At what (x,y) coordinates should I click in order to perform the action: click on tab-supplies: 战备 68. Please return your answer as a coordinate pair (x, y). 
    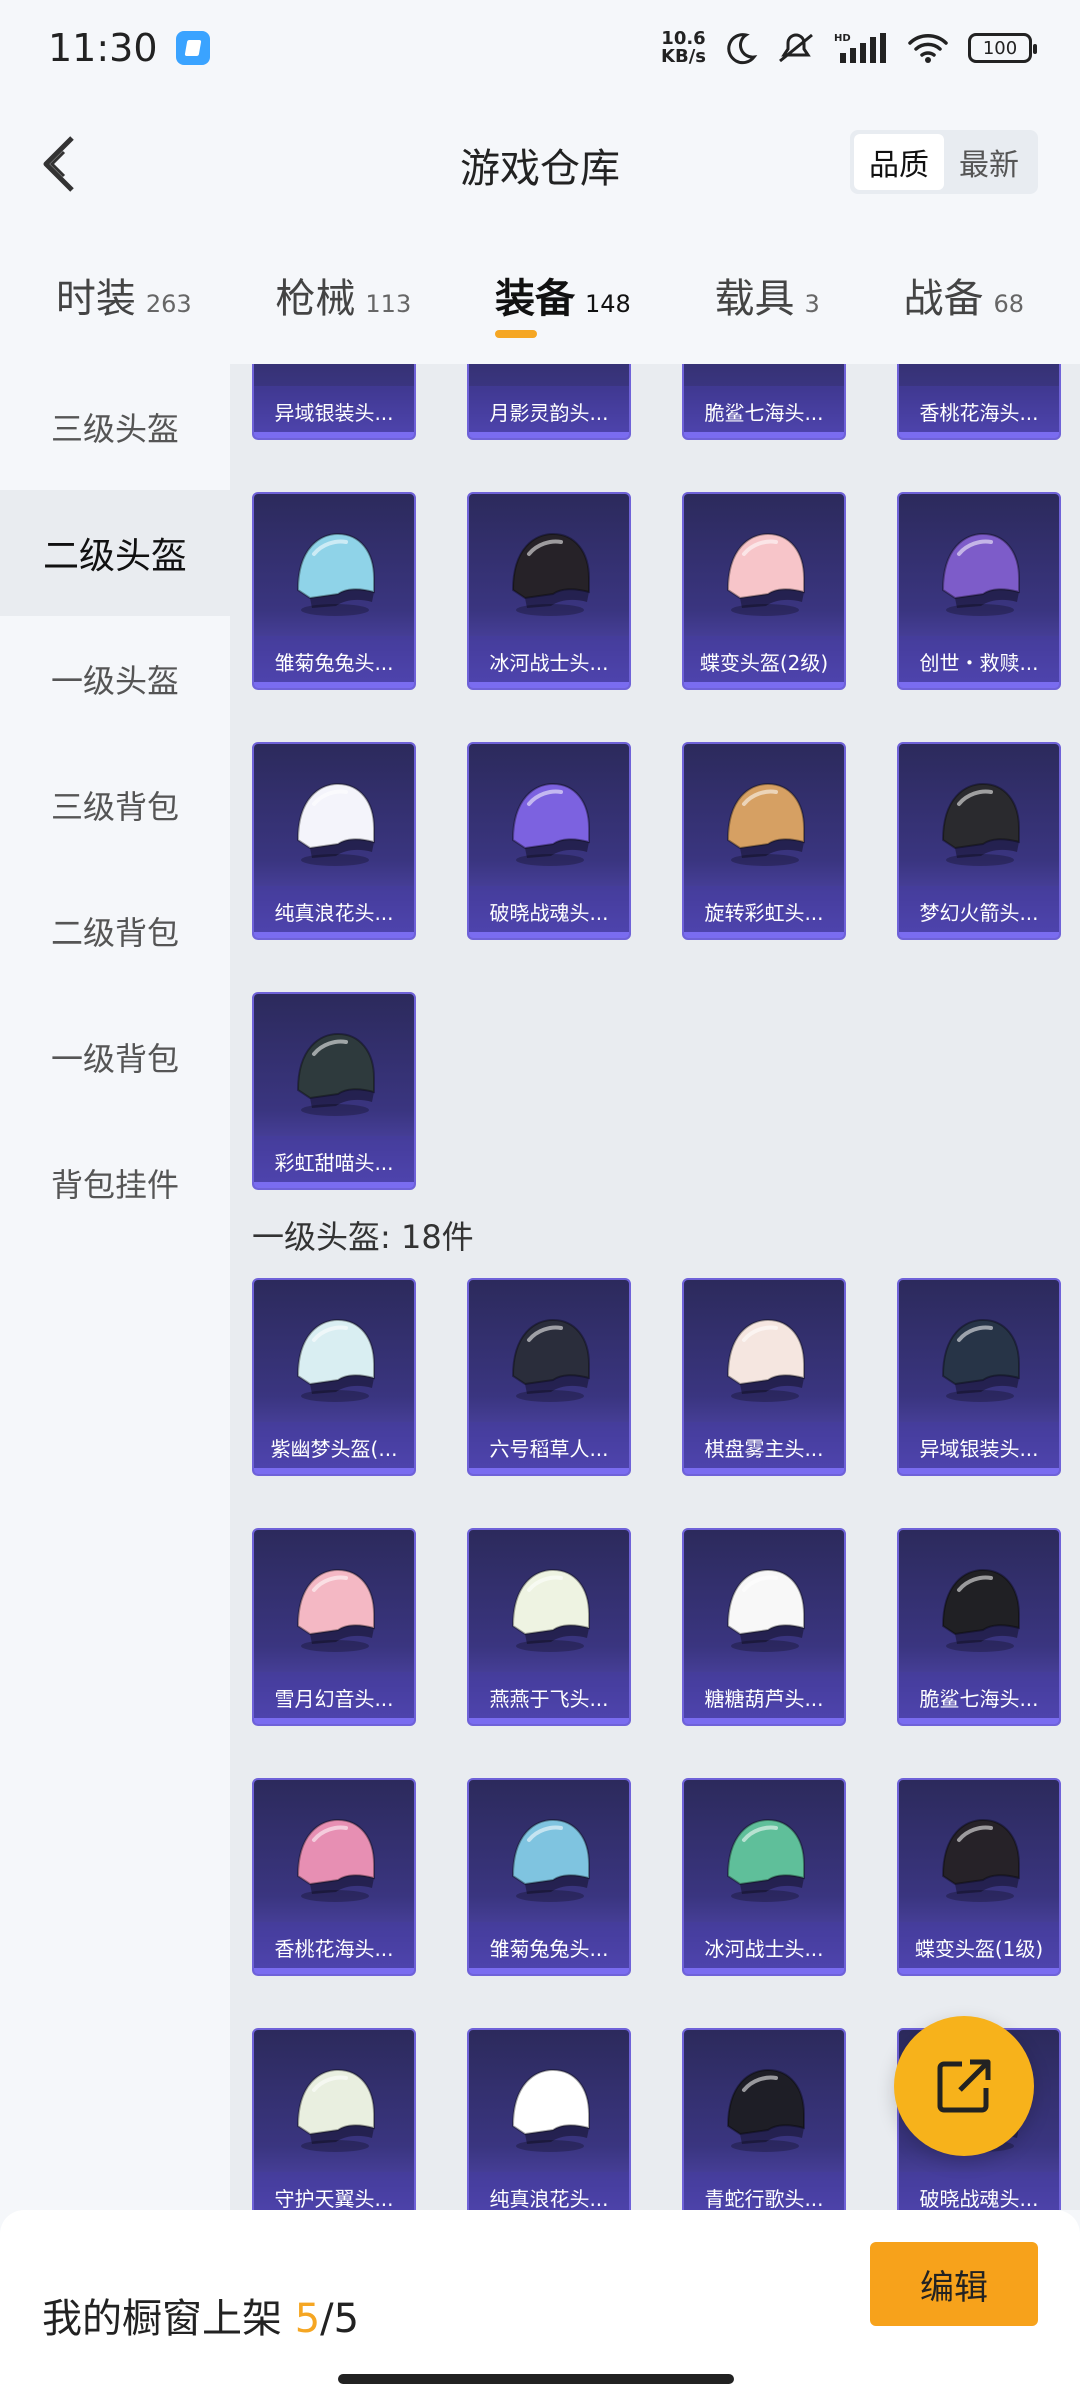
    Looking at the image, I should click on (964, 300).